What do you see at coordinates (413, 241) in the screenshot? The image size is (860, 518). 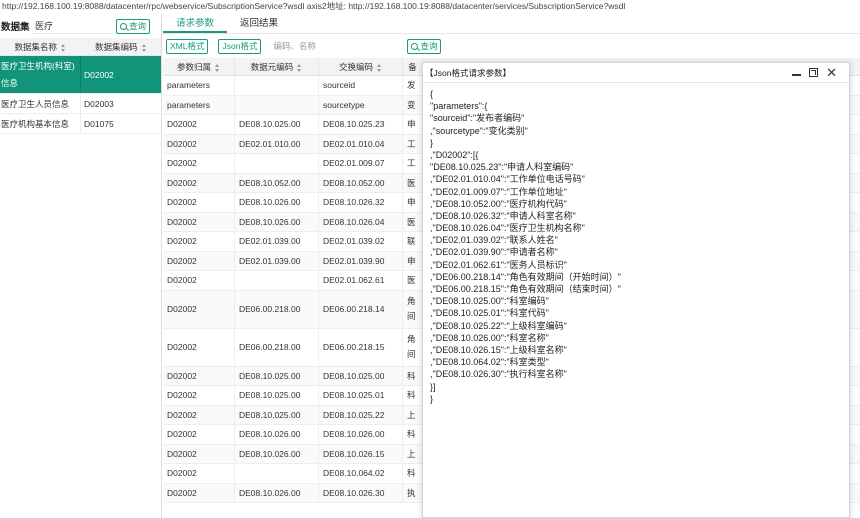 I see `remark-cell: 联` at bounding box center [413, 241].